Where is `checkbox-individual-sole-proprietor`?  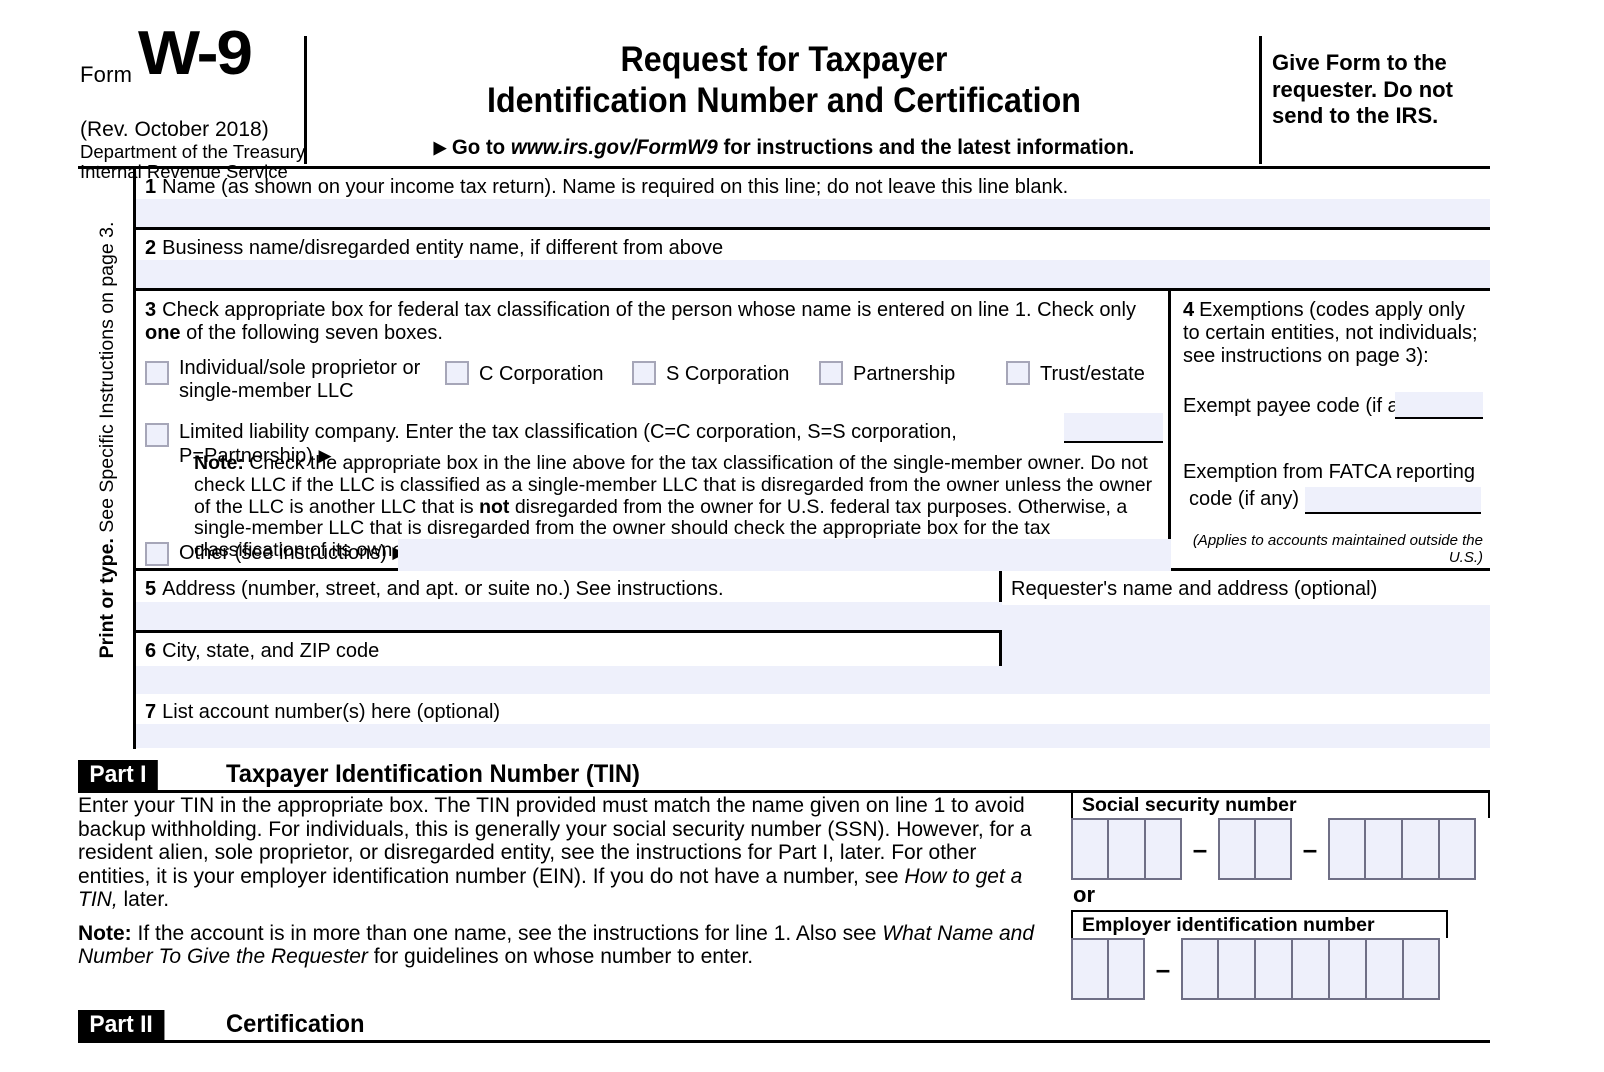 checkbox-individual-sole-proprietor is located at coordinates (157, 373).